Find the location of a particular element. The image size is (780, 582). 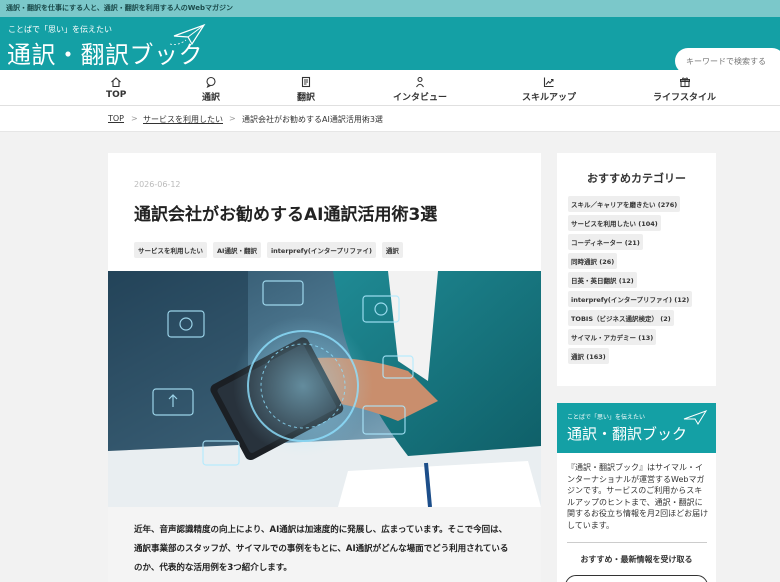

subscribe-button is located at coordinates (636, 578).